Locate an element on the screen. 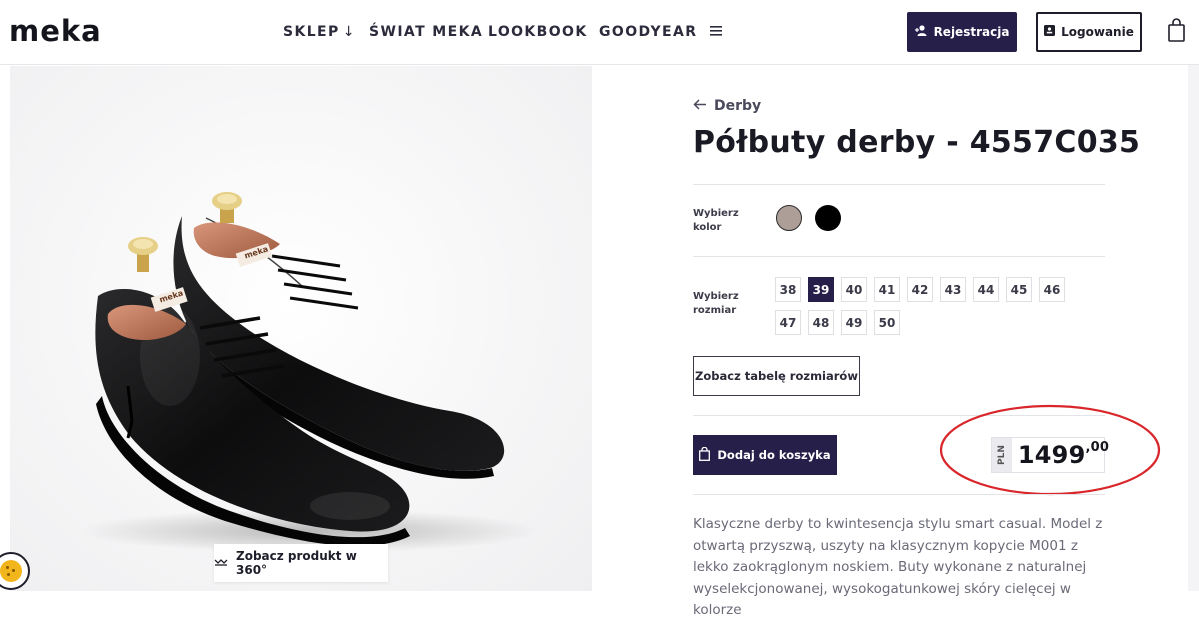 This screenshot has width=1199, height=622. size-option-45: 45 is located at coordinates (1019, 289).